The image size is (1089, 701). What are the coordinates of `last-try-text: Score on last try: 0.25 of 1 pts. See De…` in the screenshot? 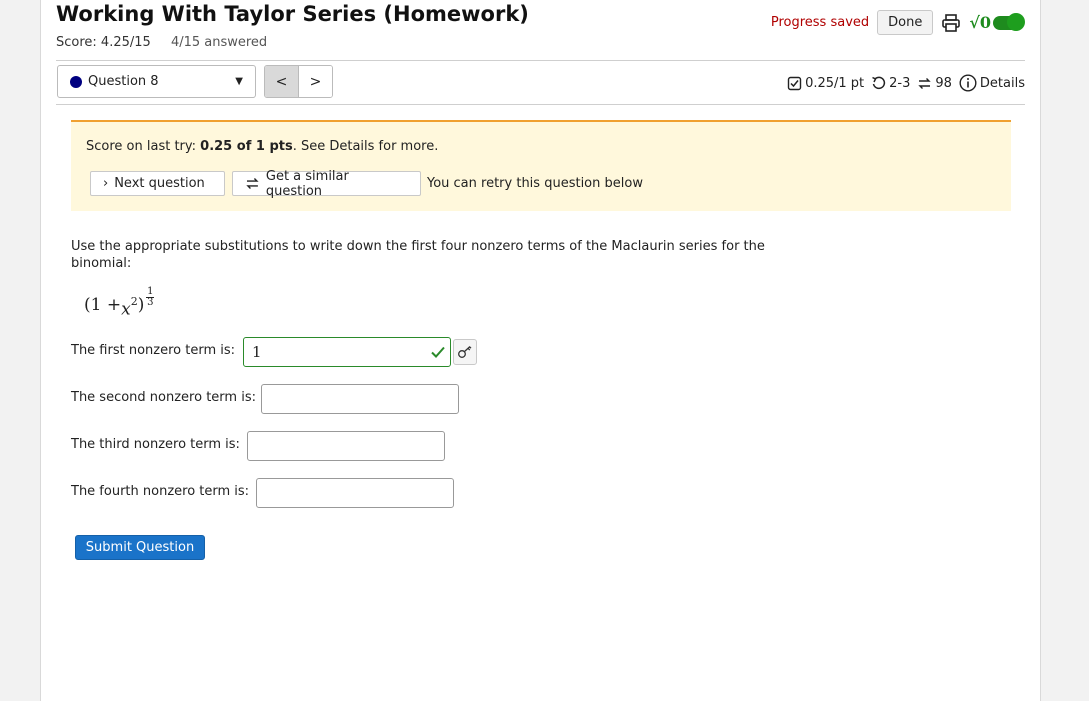 It's located at (262, 146).